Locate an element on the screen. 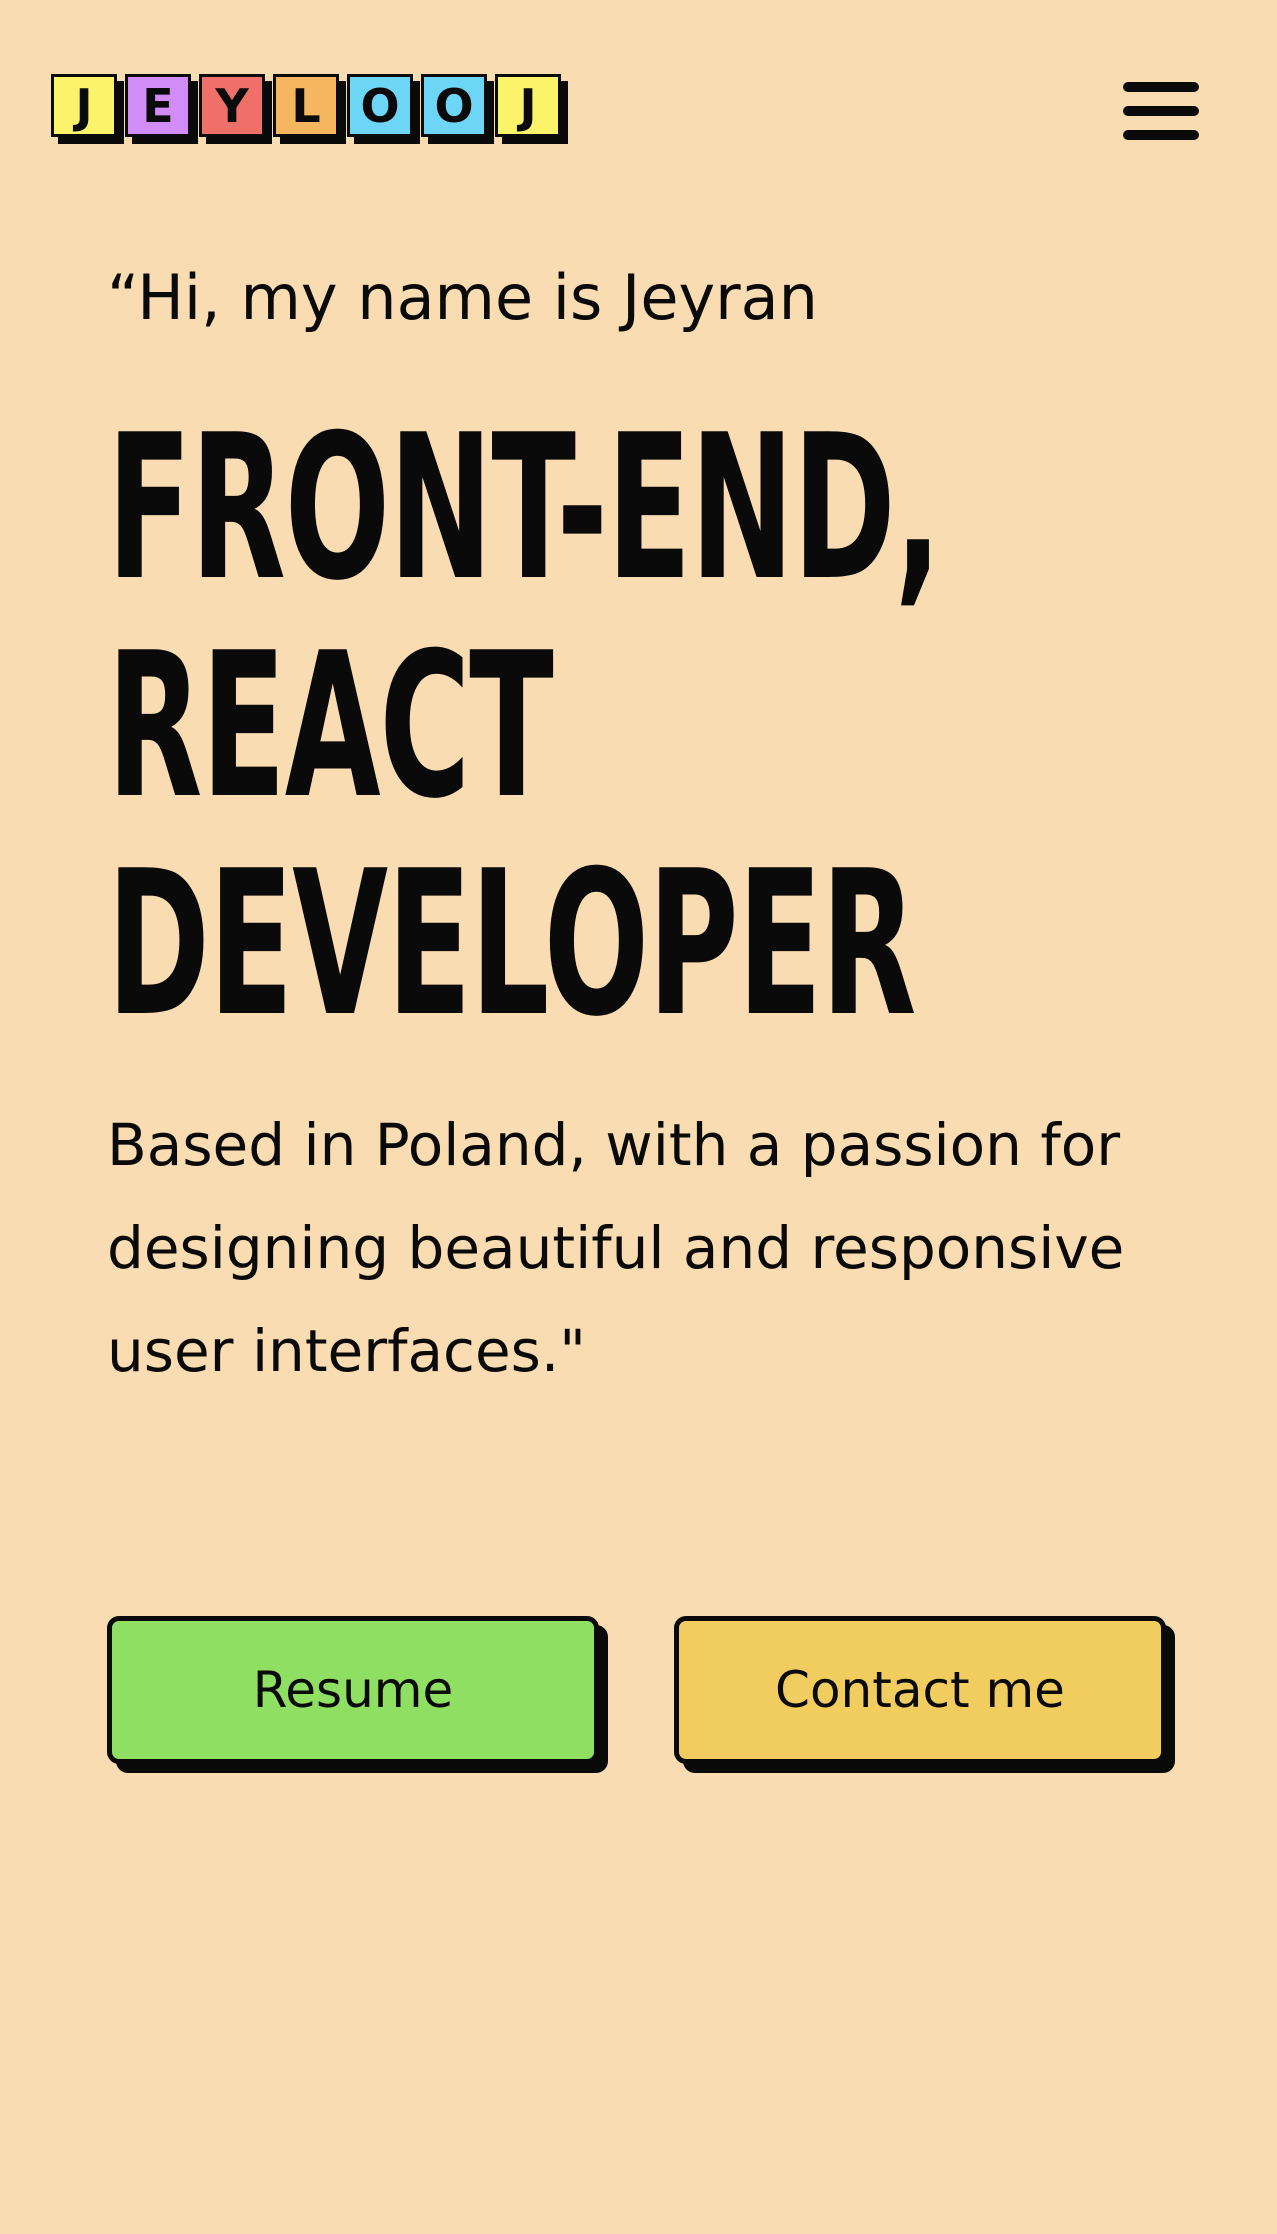 This screenshot has height=2234, width=1277. logo-letter: L is located at coordinates (306, 105).